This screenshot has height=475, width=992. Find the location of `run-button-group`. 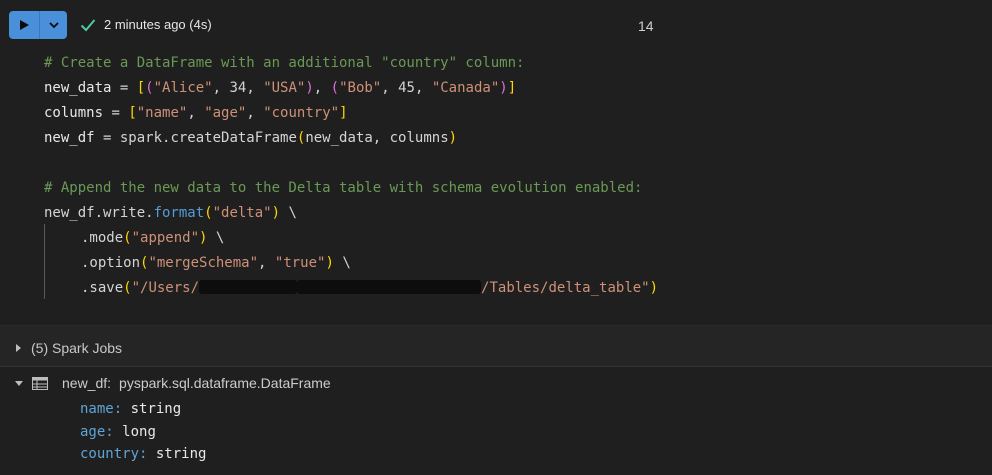

run-button-group is located at coordinates (38, 25).